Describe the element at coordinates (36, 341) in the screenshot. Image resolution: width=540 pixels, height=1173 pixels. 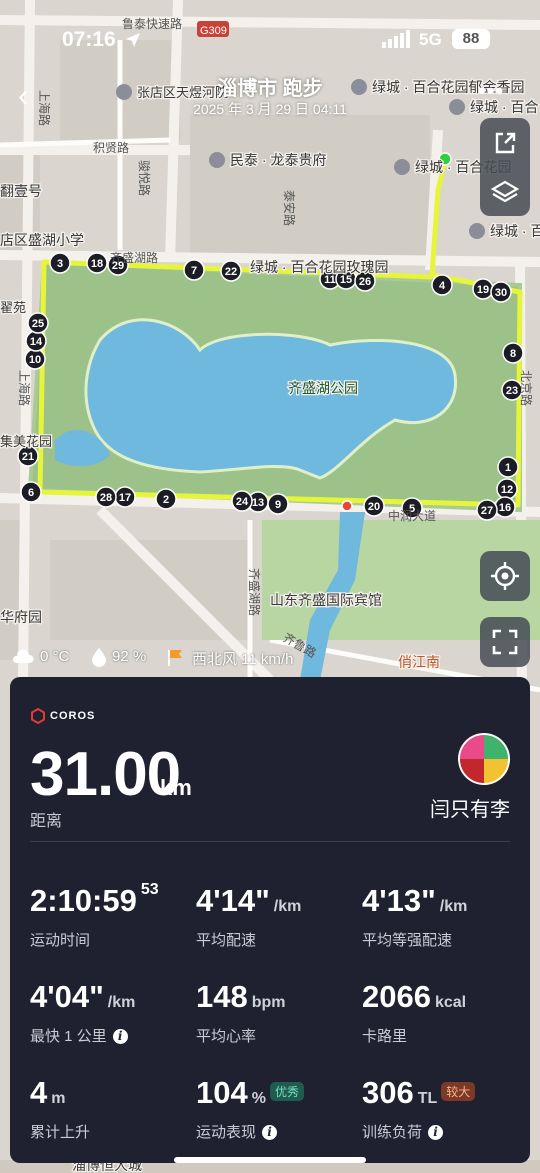
I see `km-marker-14: 14` at that location.